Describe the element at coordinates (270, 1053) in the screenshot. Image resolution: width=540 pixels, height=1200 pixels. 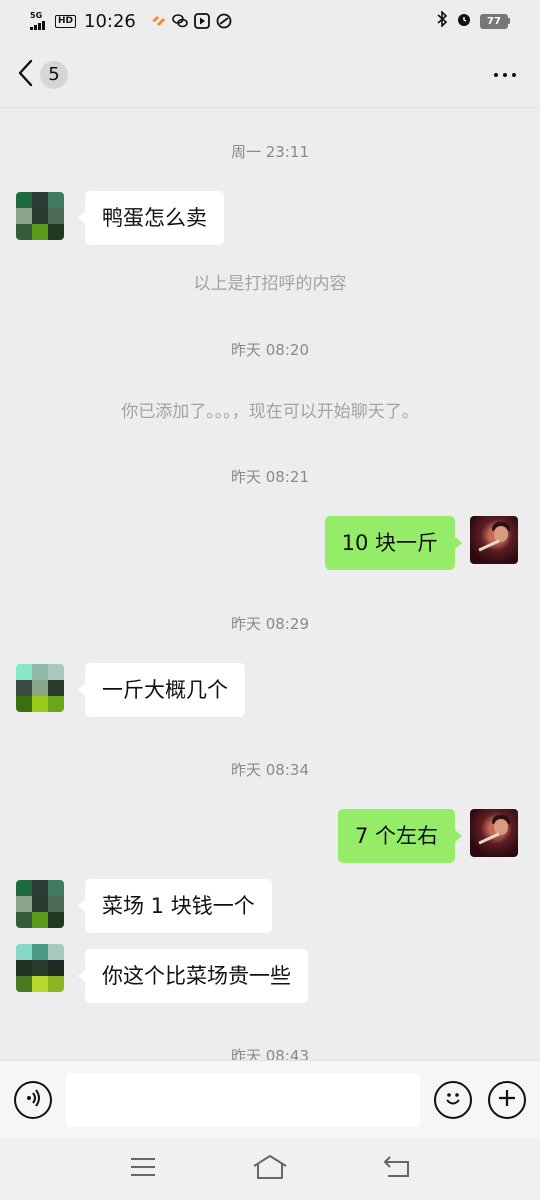
I see `timestamp: 昨天 08:43` at that location.